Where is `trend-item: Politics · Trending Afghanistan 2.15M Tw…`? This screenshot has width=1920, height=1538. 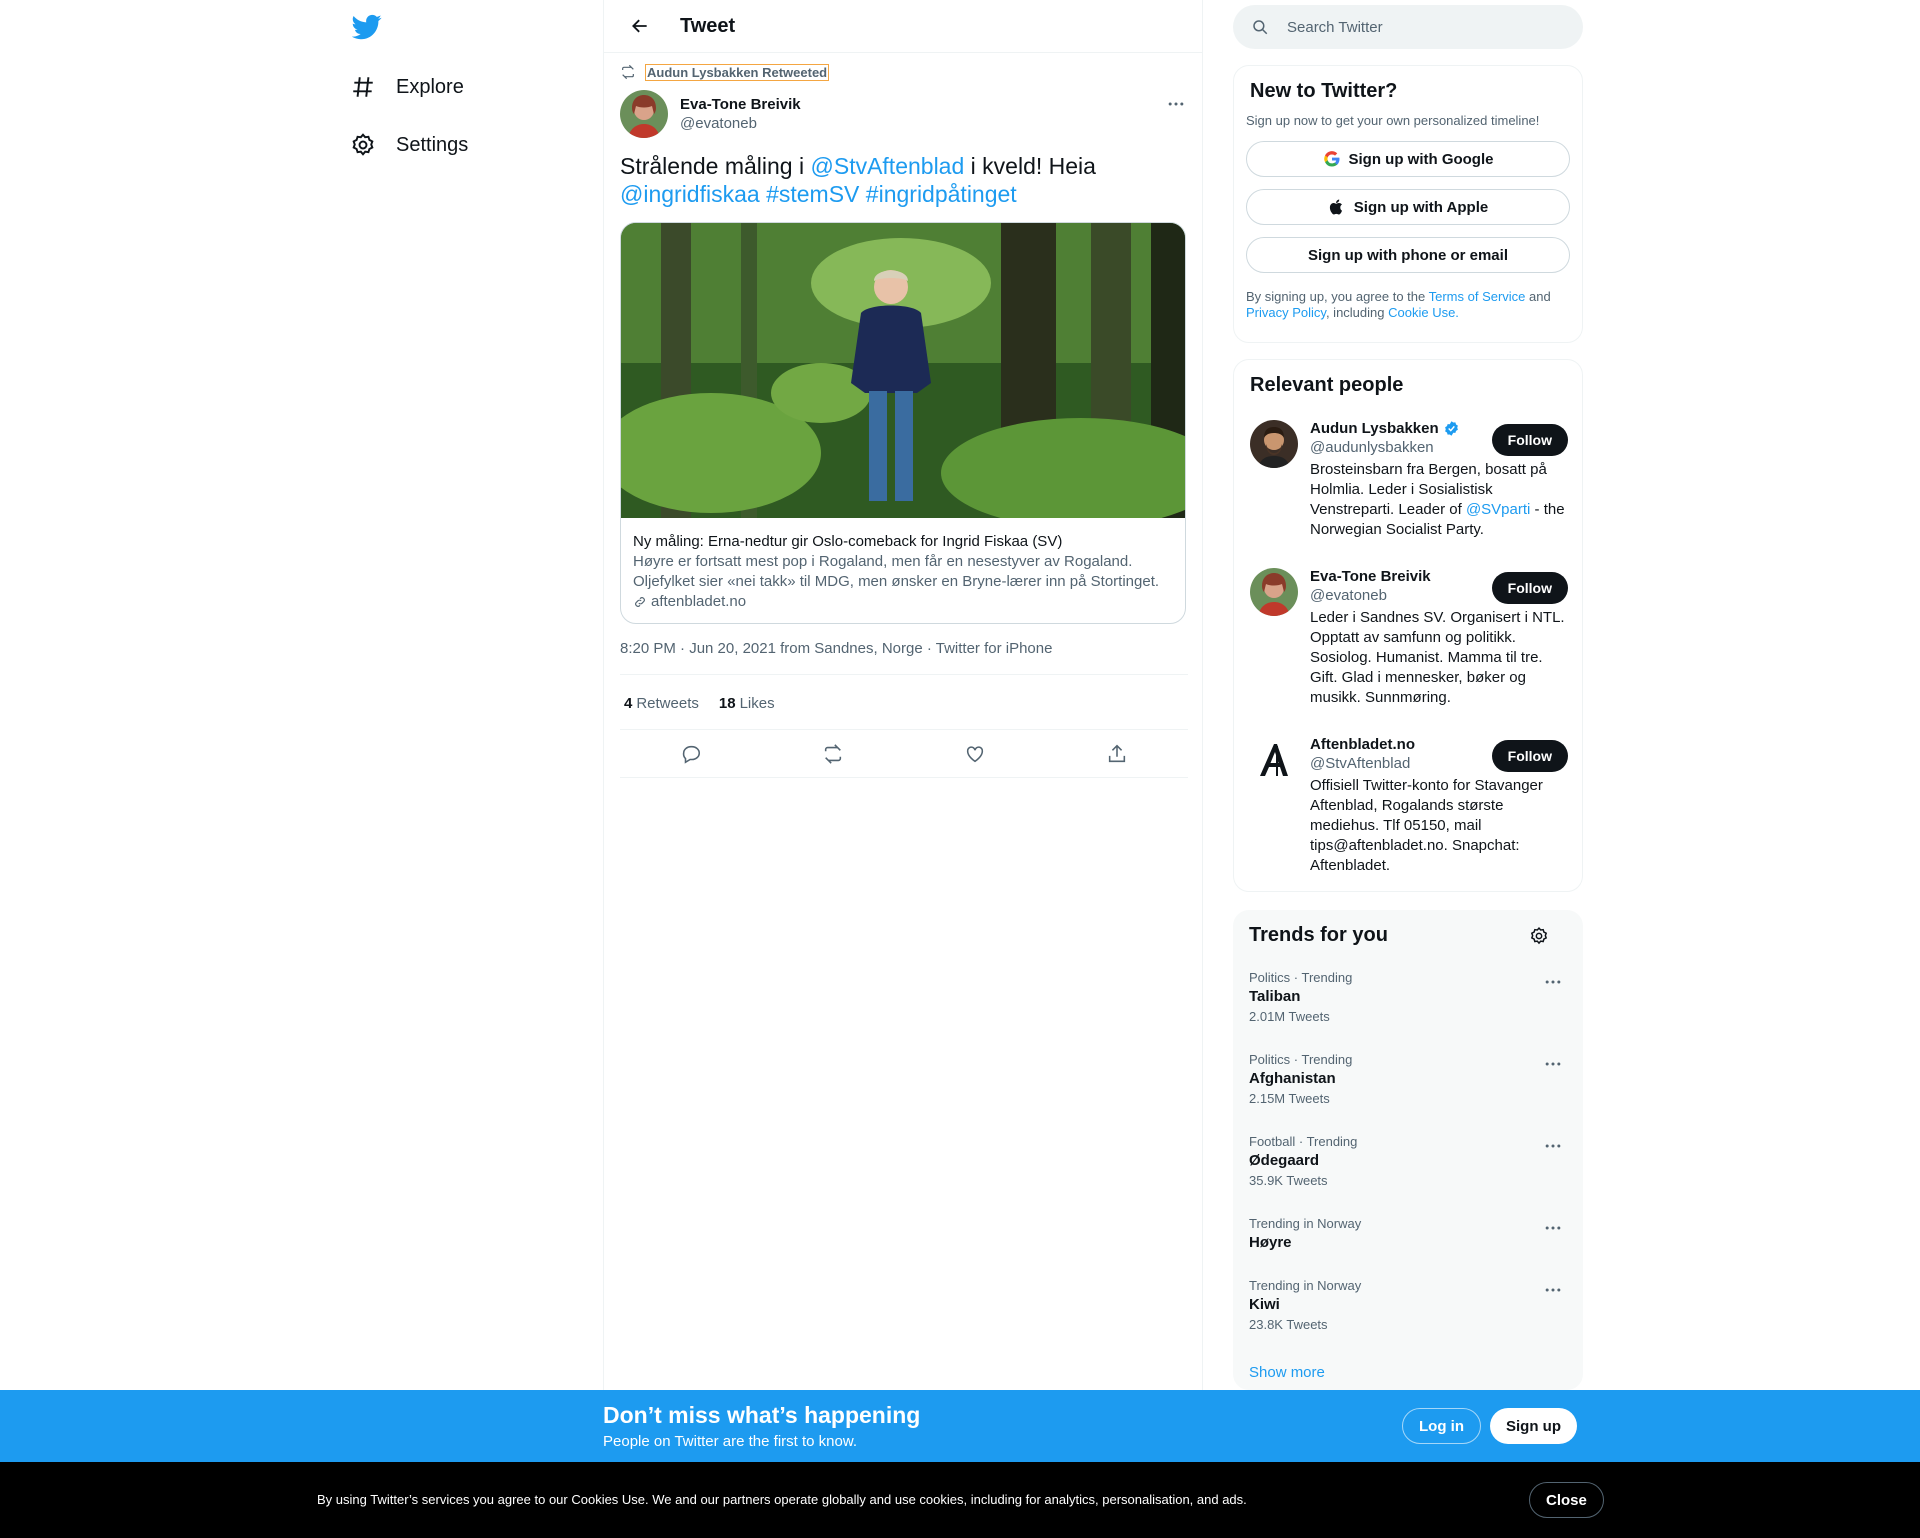 trend-item: Politics · Trending Afghanistan 2.15M Tw… is located at coordinates (1408, 1079).